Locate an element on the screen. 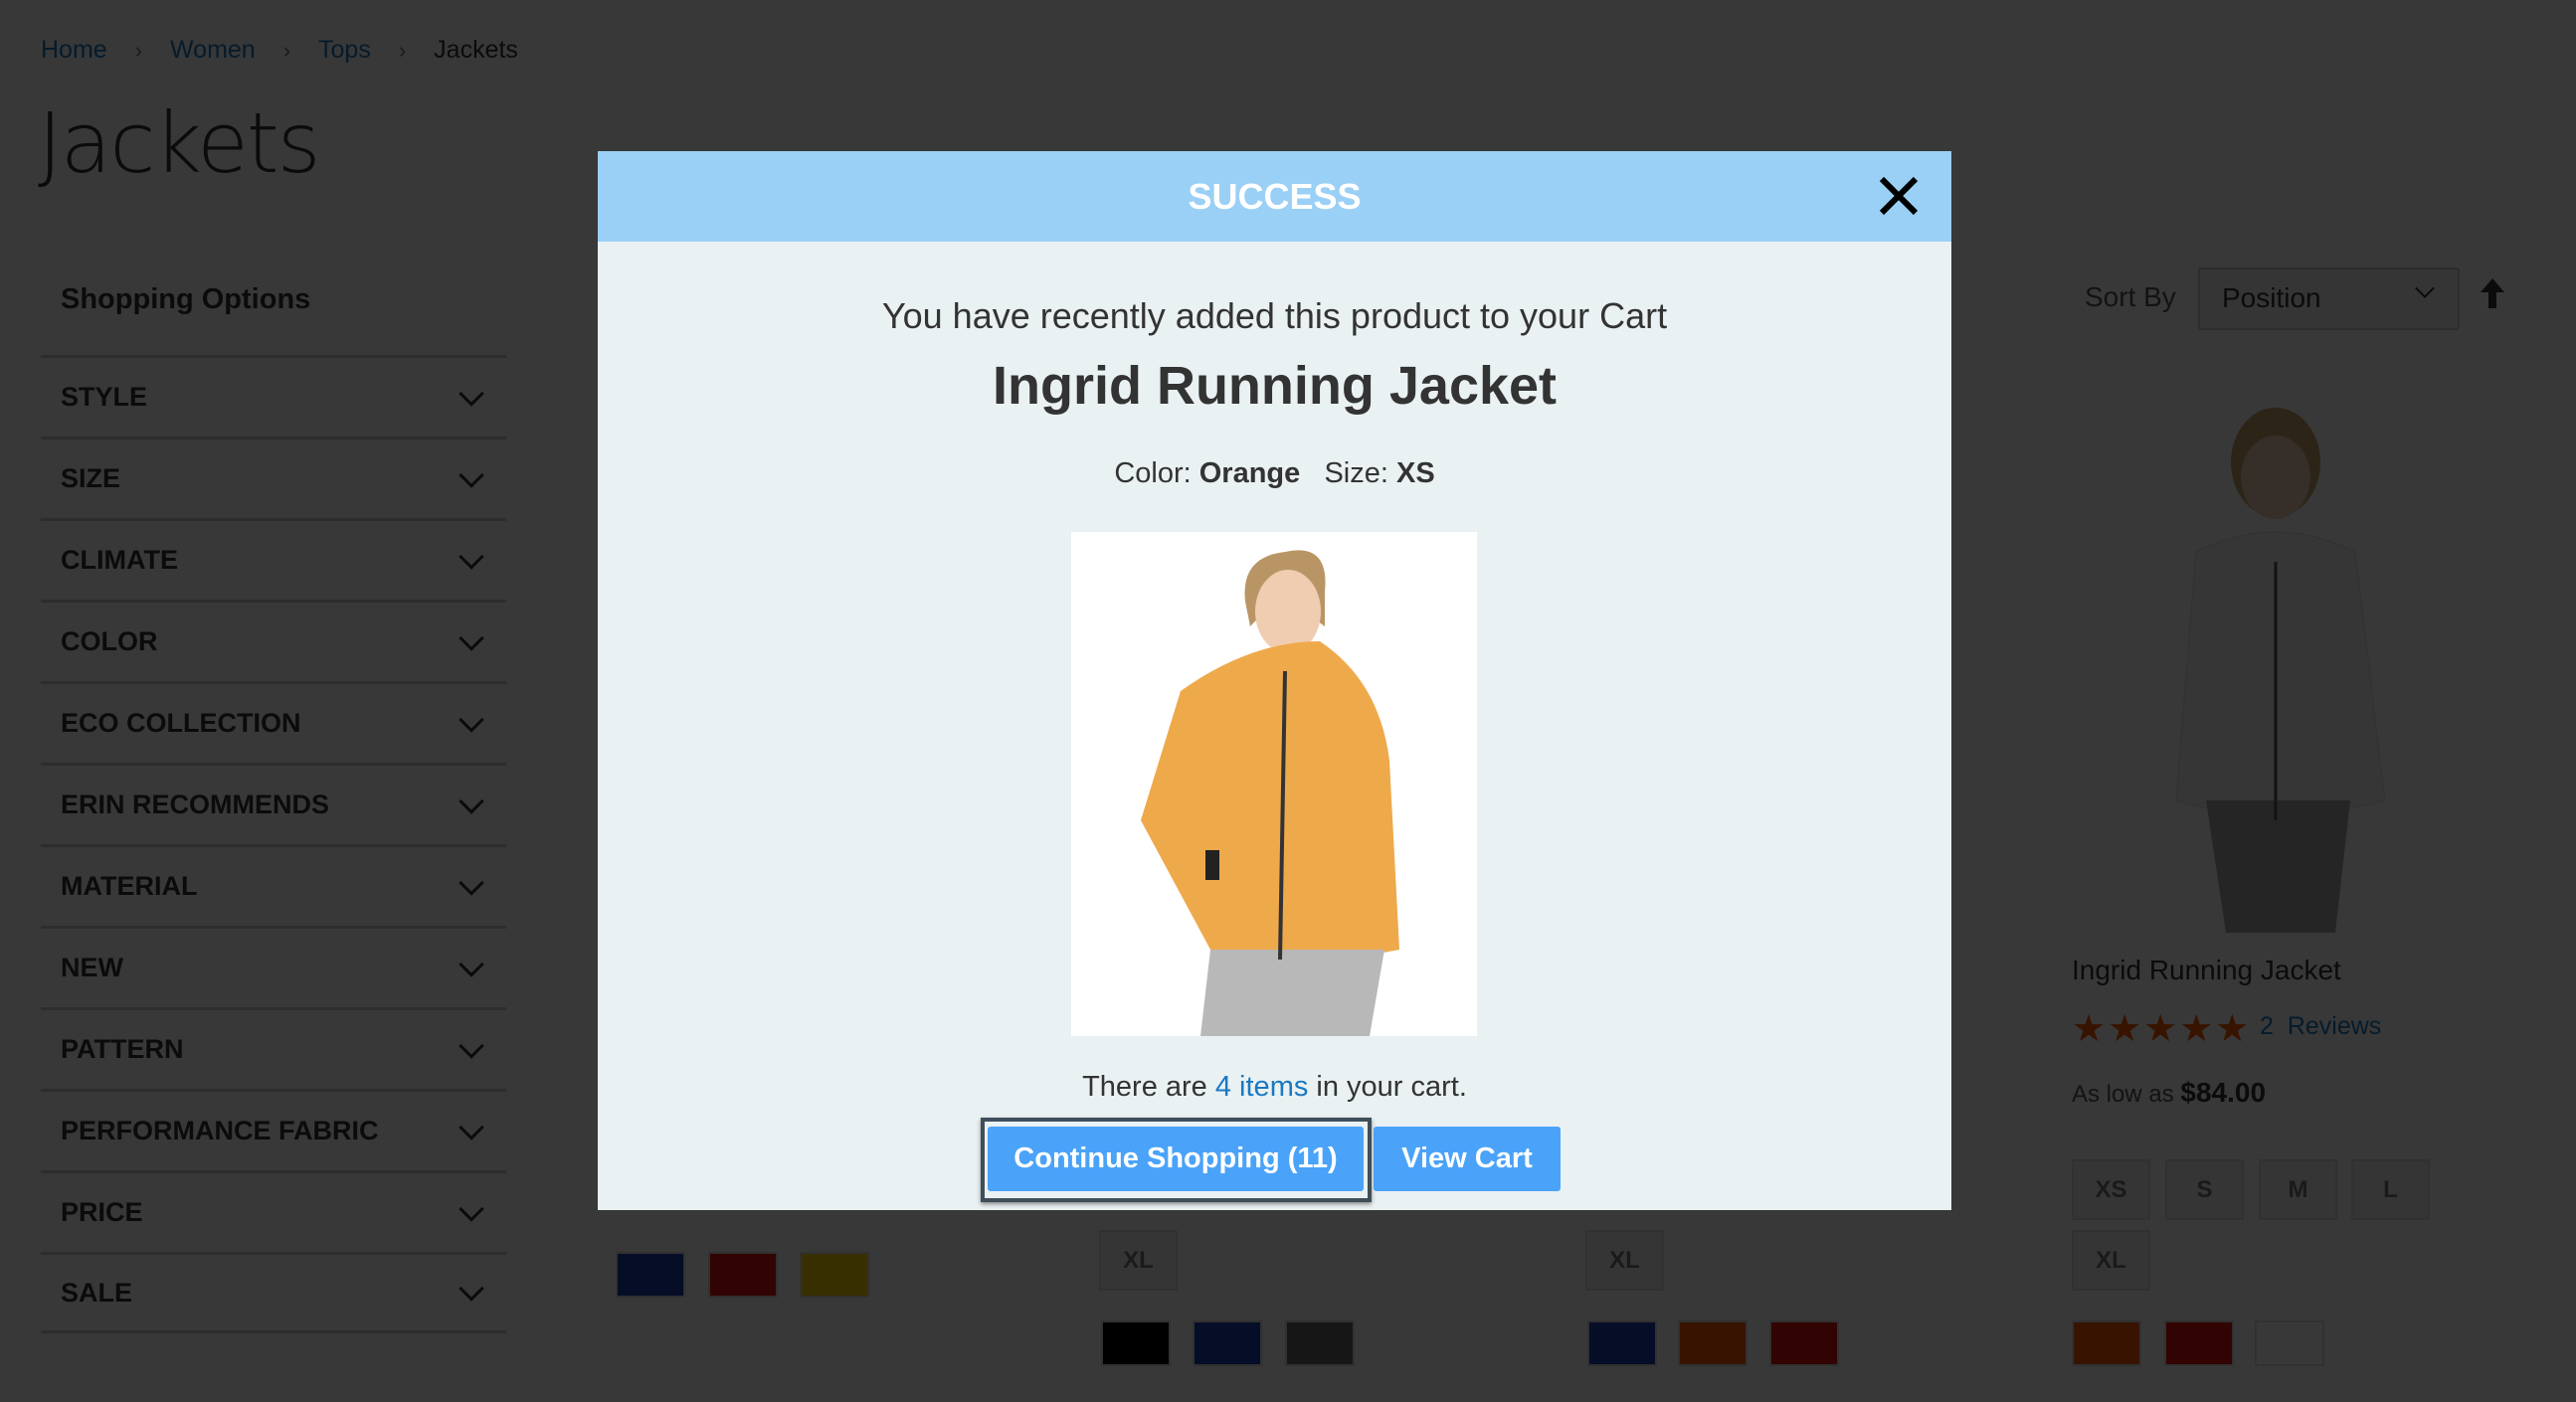  filter-pattern: PATTERN is located at coordinates (273, 1048).